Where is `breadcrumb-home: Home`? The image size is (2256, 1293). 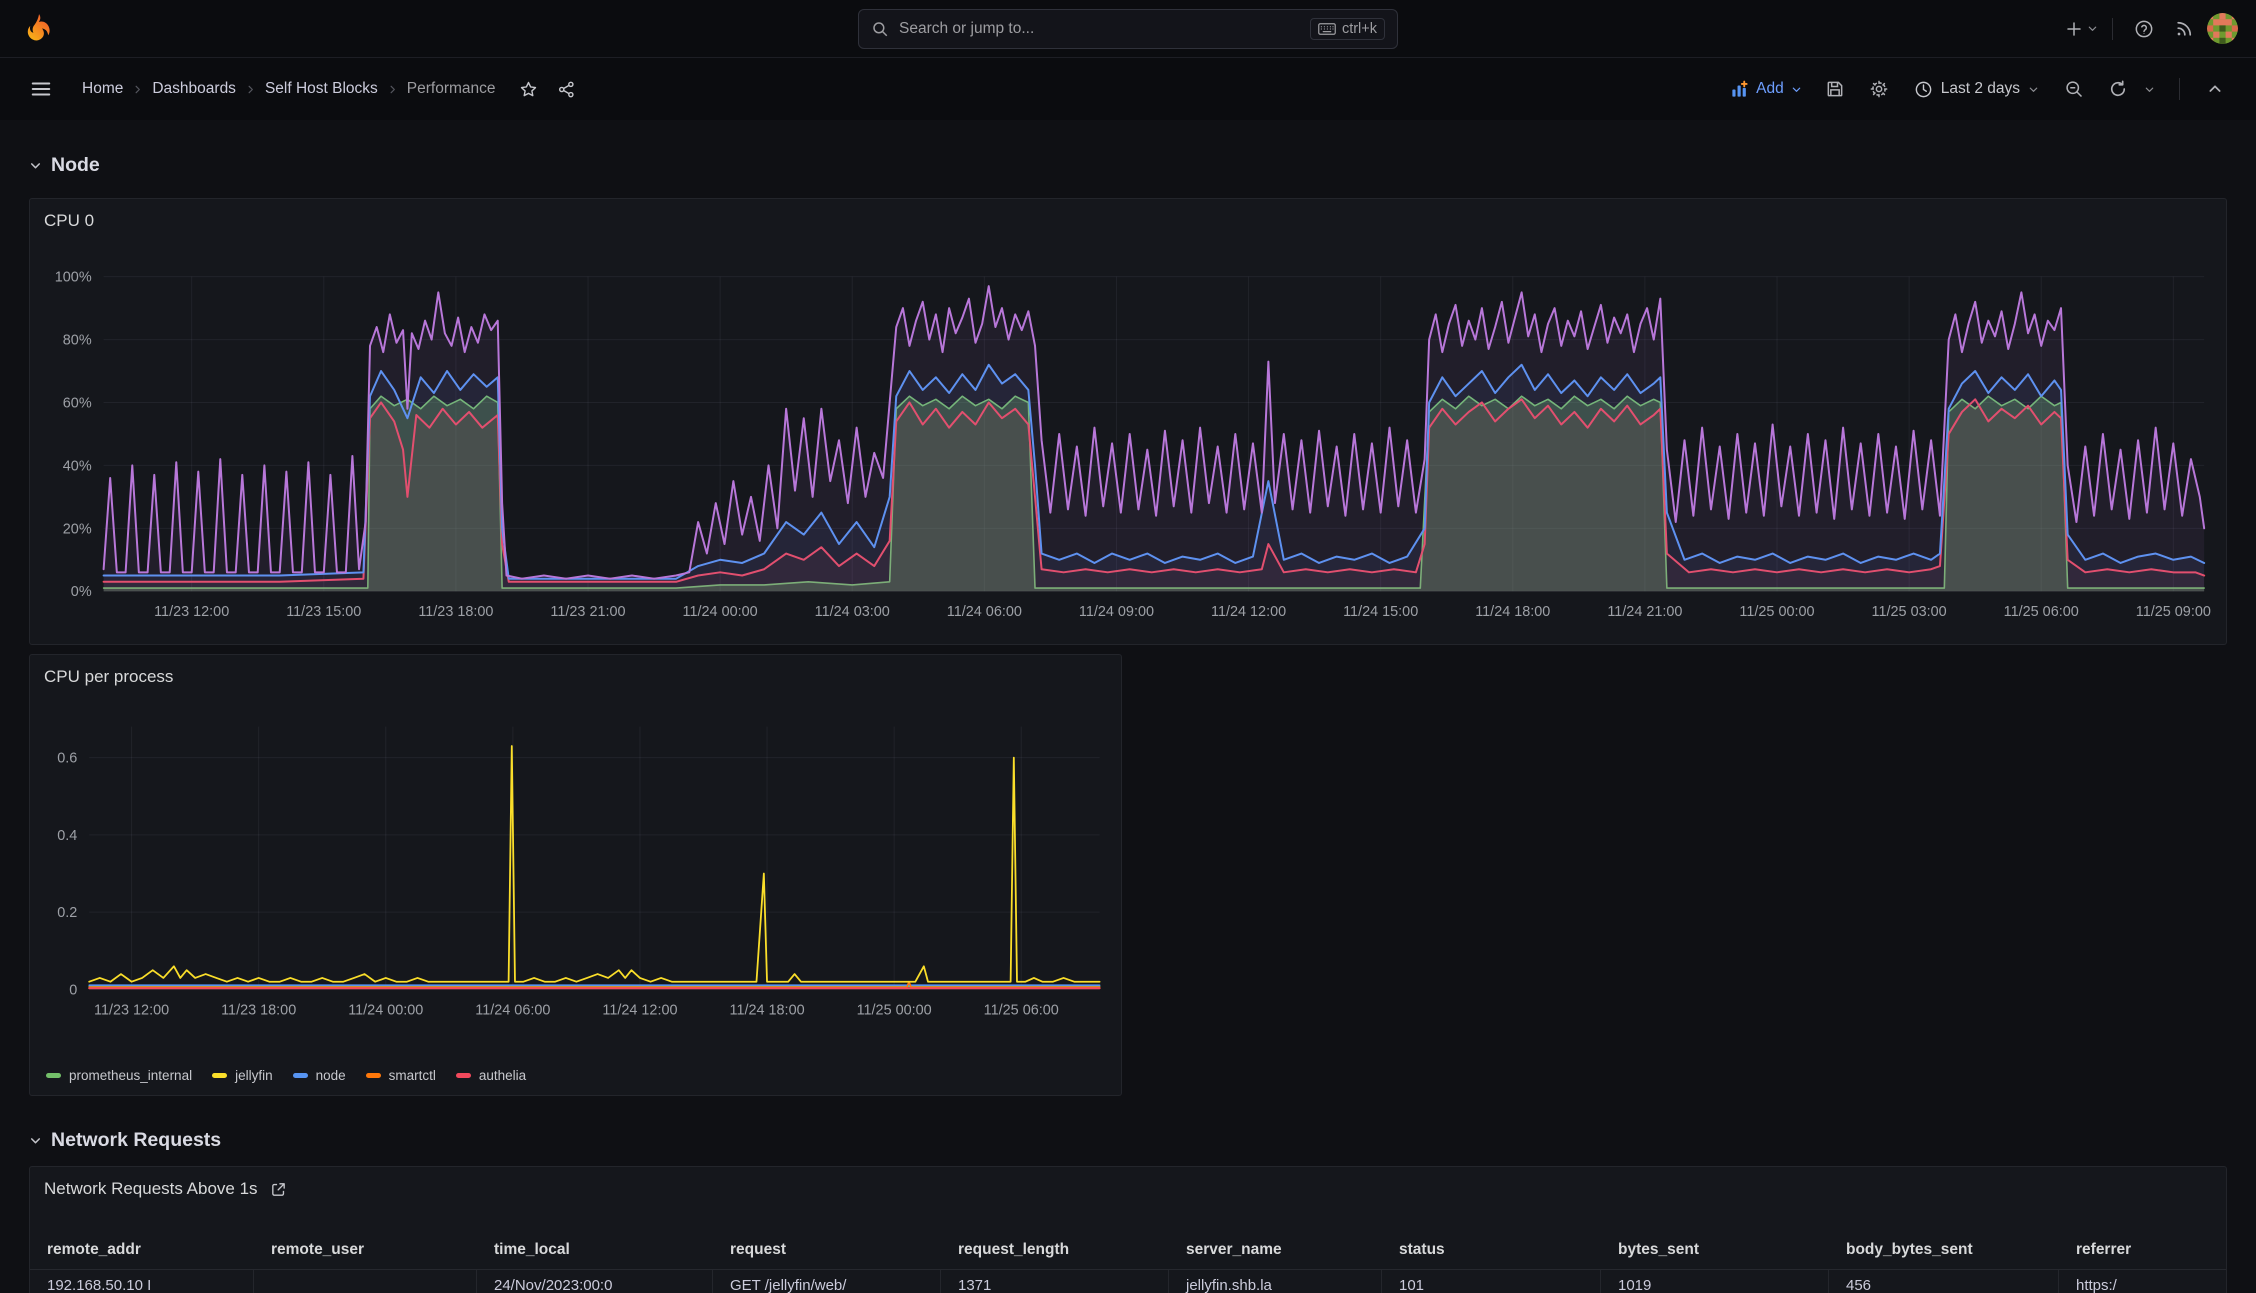 breadcrumb-home: Home is located at coordinates (102, 89).